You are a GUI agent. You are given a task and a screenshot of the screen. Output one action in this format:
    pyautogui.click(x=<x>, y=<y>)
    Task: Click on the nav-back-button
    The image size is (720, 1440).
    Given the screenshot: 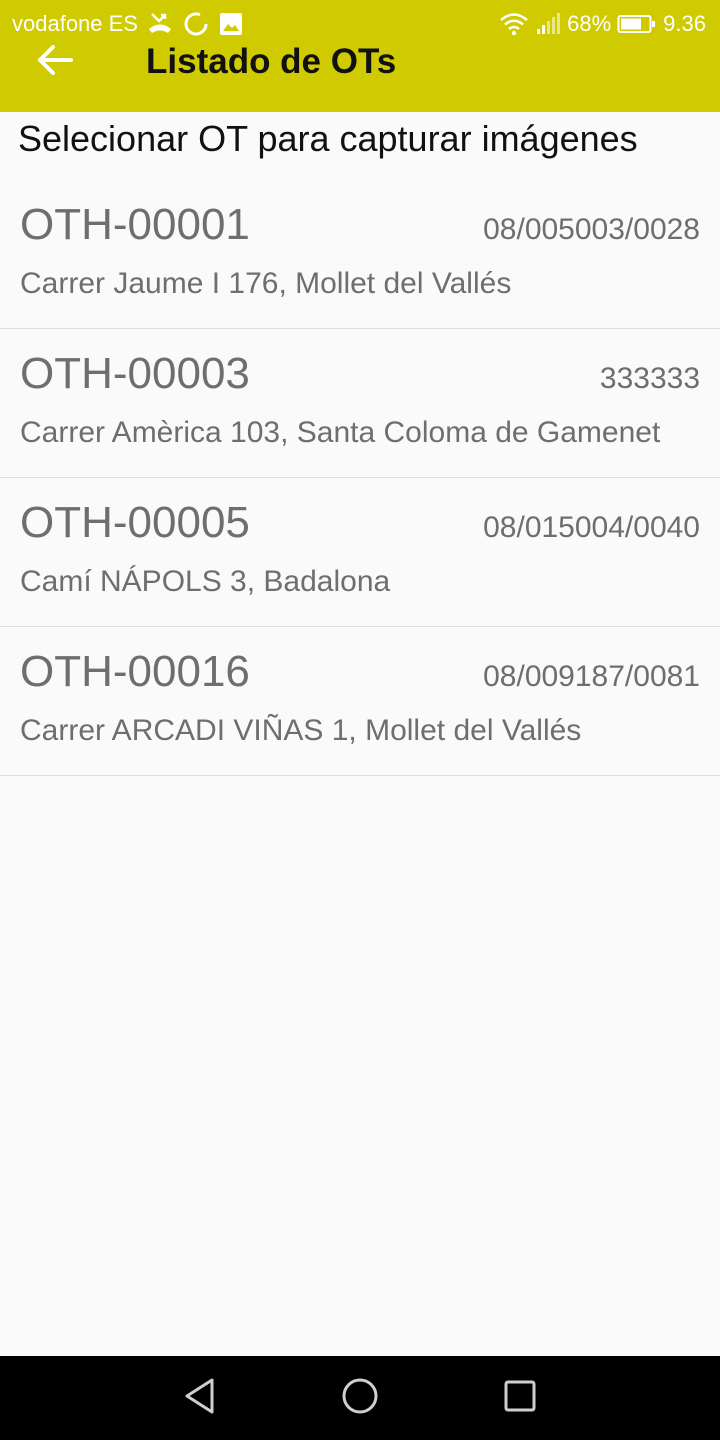 What is the action you would take?
    pyautogui.click(x=200, y=1398)
    